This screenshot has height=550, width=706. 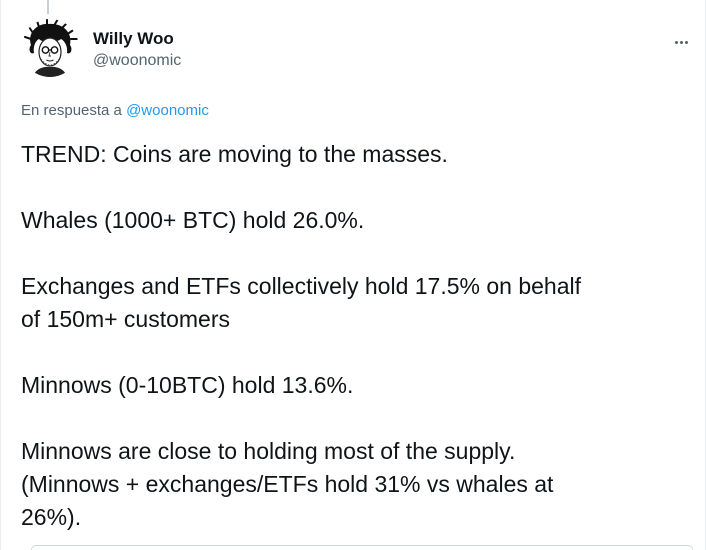 I want to click on avatar-portrait-image, so click(x=50, y=48).